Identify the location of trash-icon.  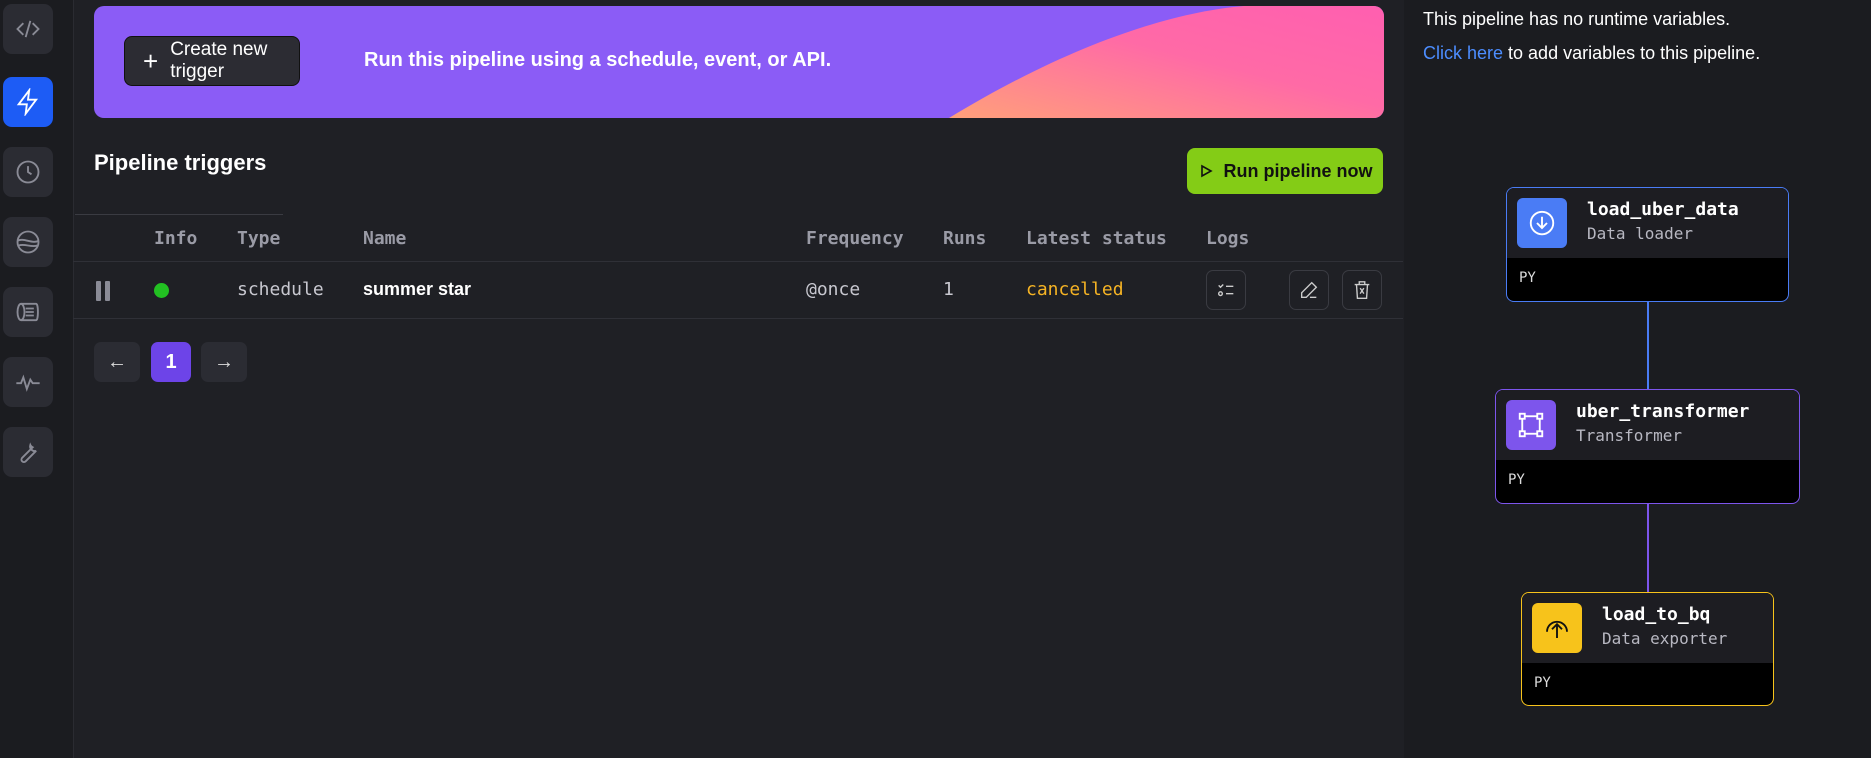
(1362, 290).